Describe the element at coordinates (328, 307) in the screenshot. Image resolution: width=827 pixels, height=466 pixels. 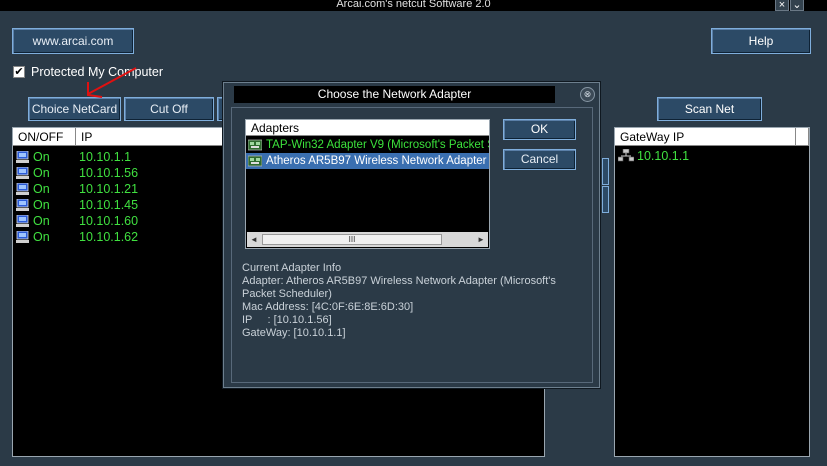
I see `adapter-info-mac: Mac Address: [4C:0F:6E:8E:6D:30]` at that location.